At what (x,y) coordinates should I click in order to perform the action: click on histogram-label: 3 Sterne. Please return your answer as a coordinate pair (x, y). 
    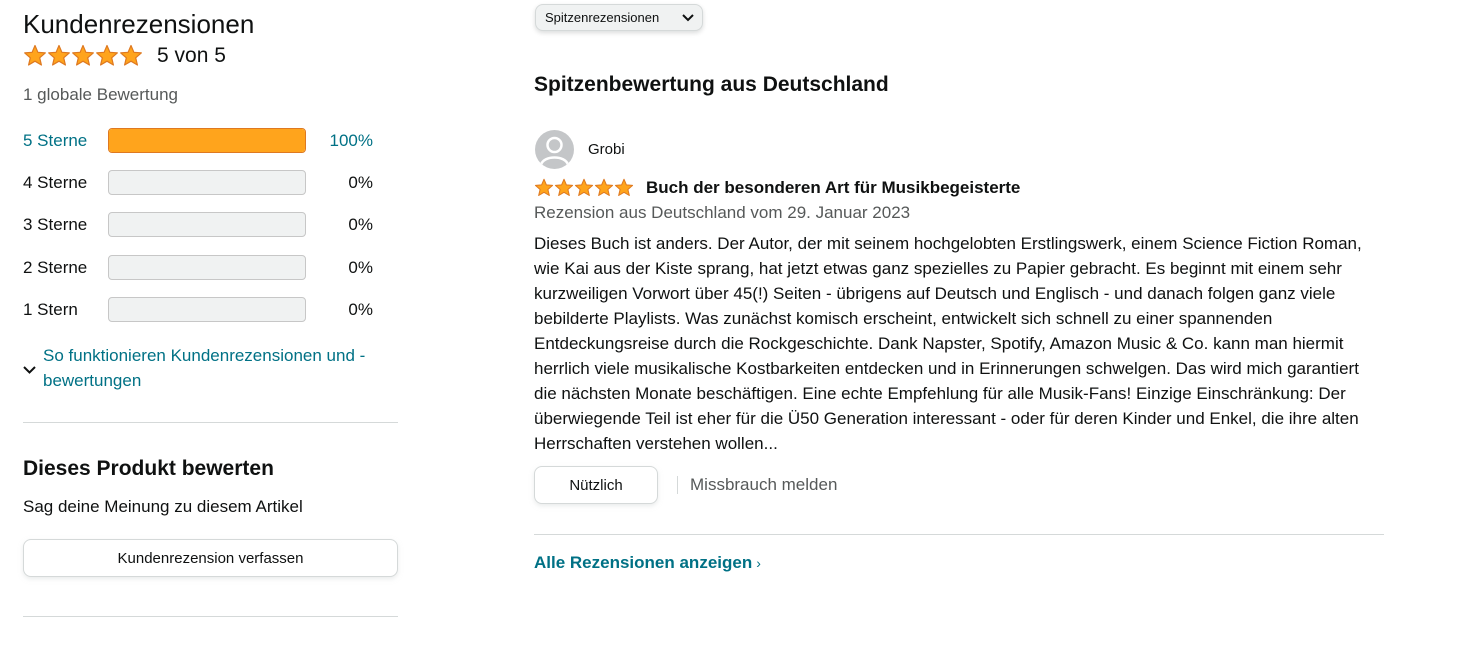
    Looking at the image, I should click on (55, 224).